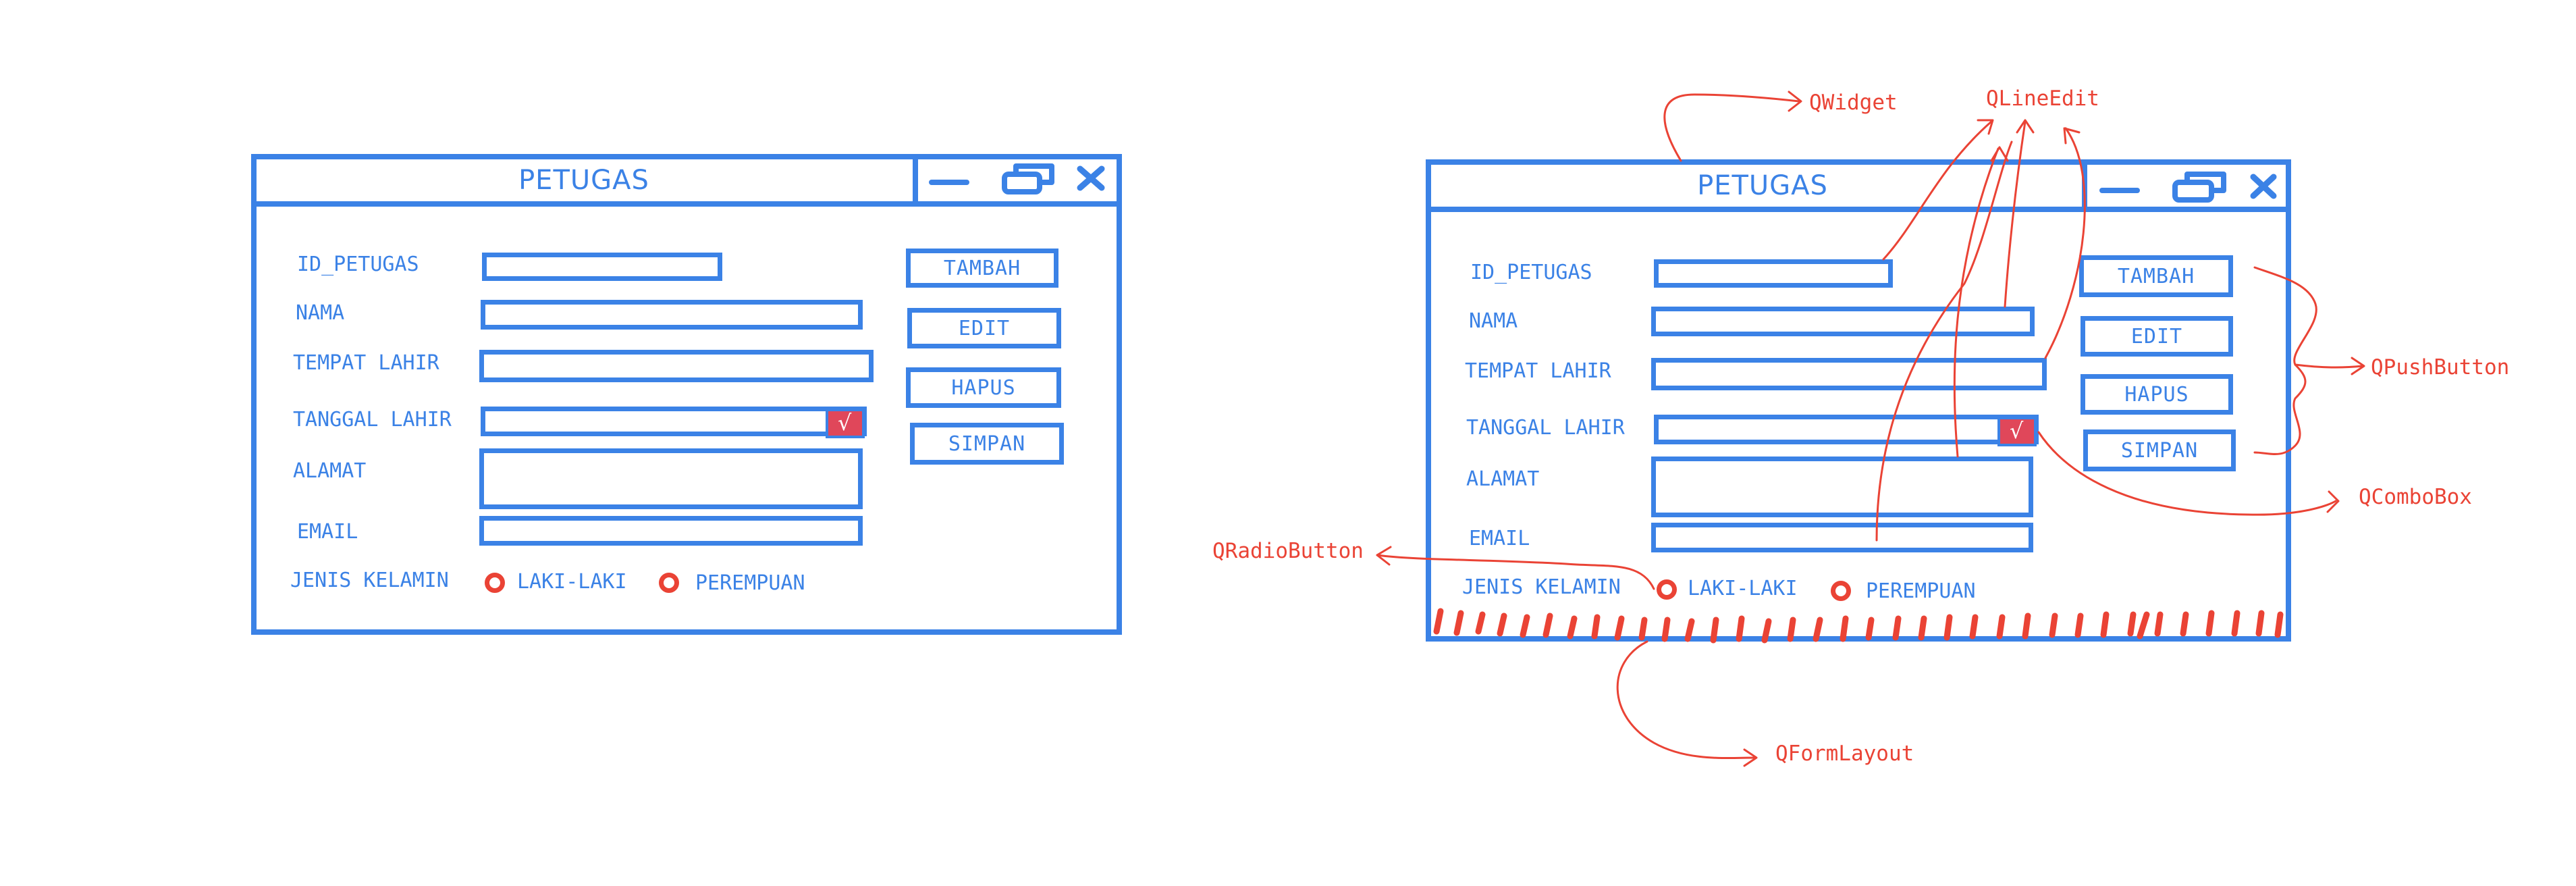 Image resolution: width=2576 pixels, height=886 pixels. Describe the element at coordinates (1854, 102) in the screenshot. I see `qwidget-annotation: QWidget` at that location.